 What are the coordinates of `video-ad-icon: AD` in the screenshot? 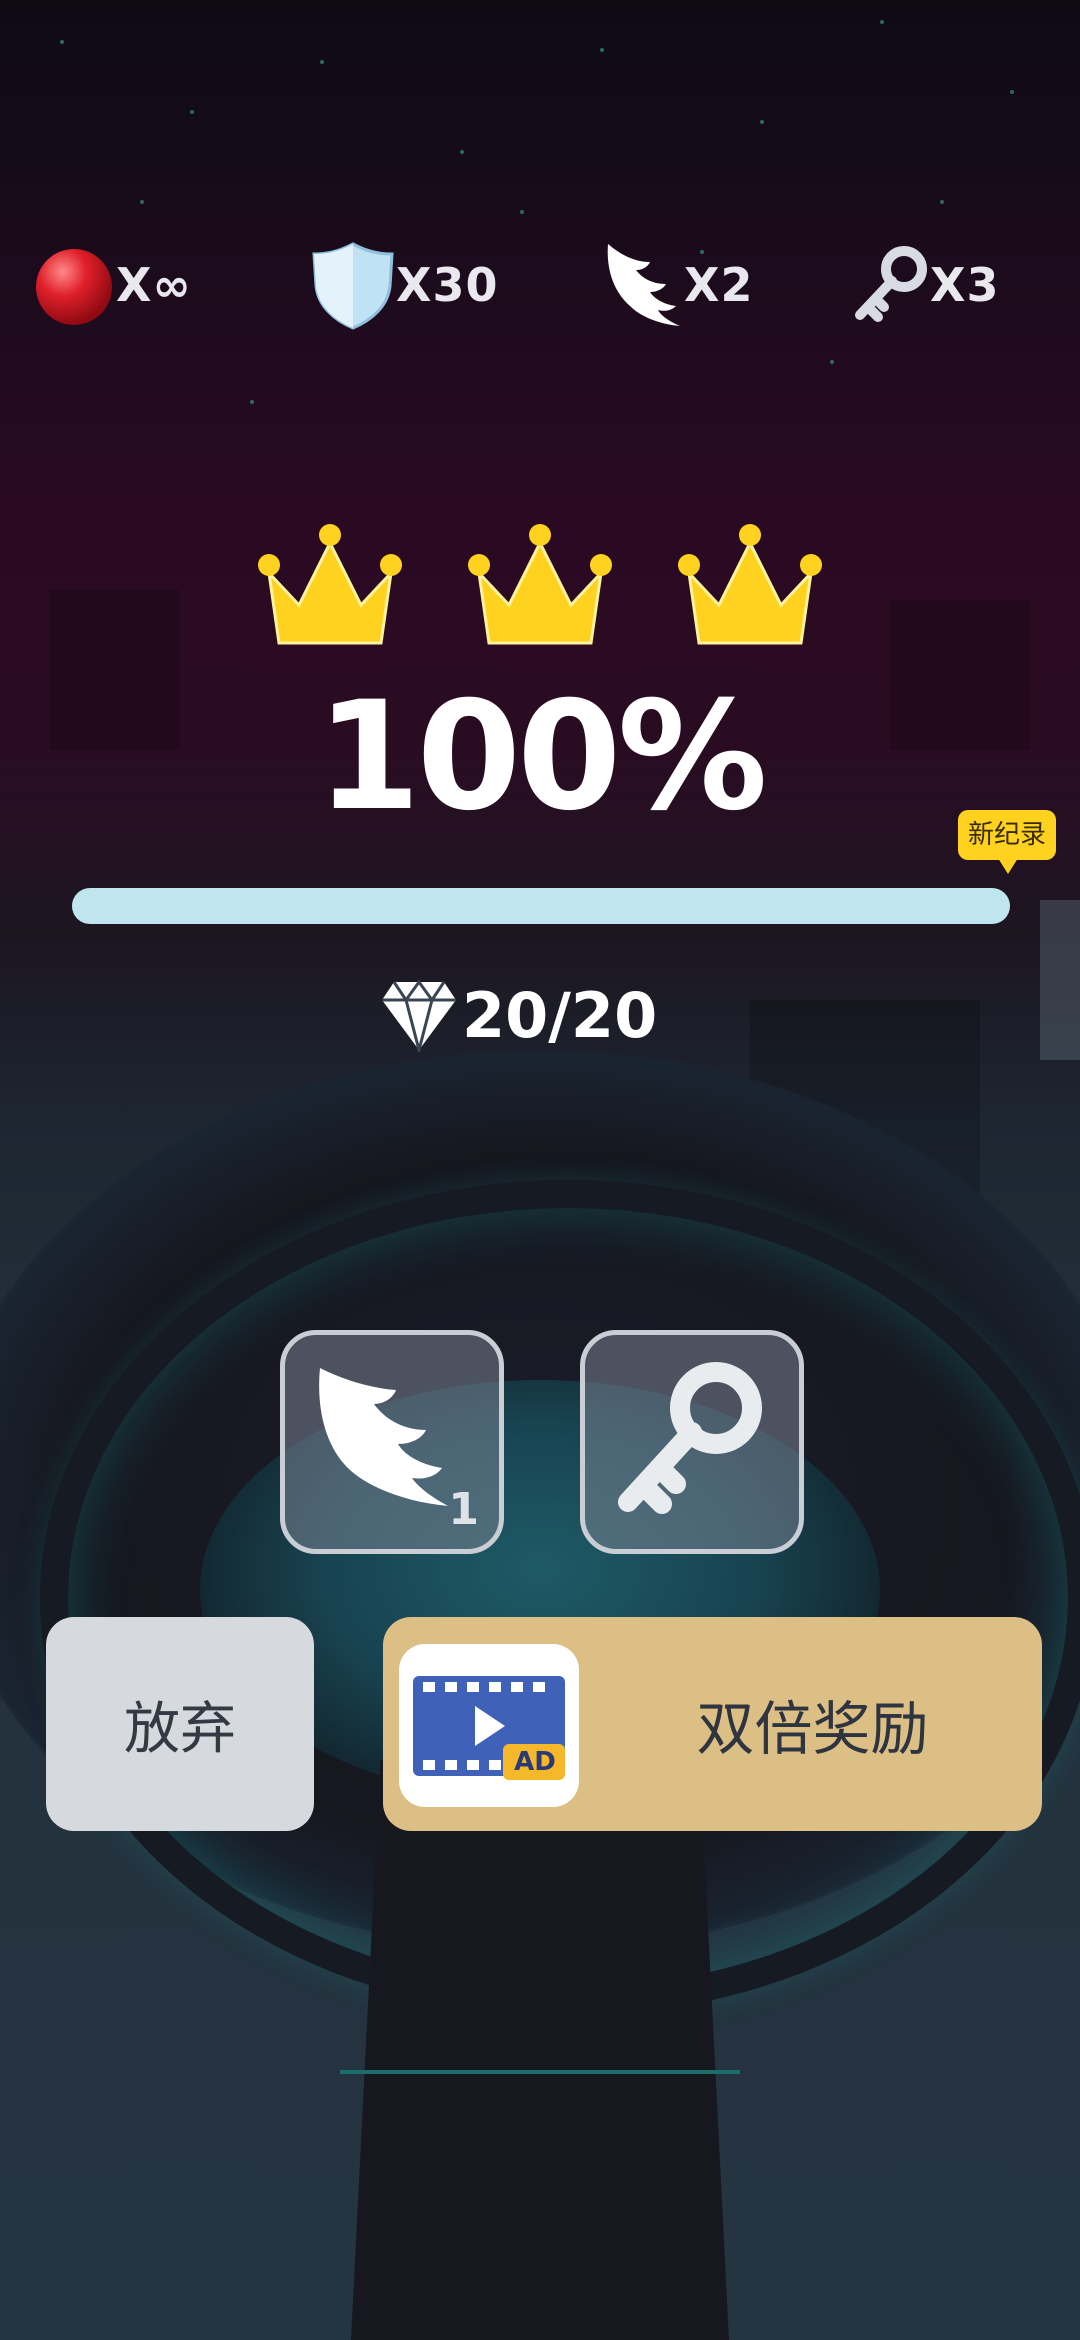 It's located at (489, 1725).